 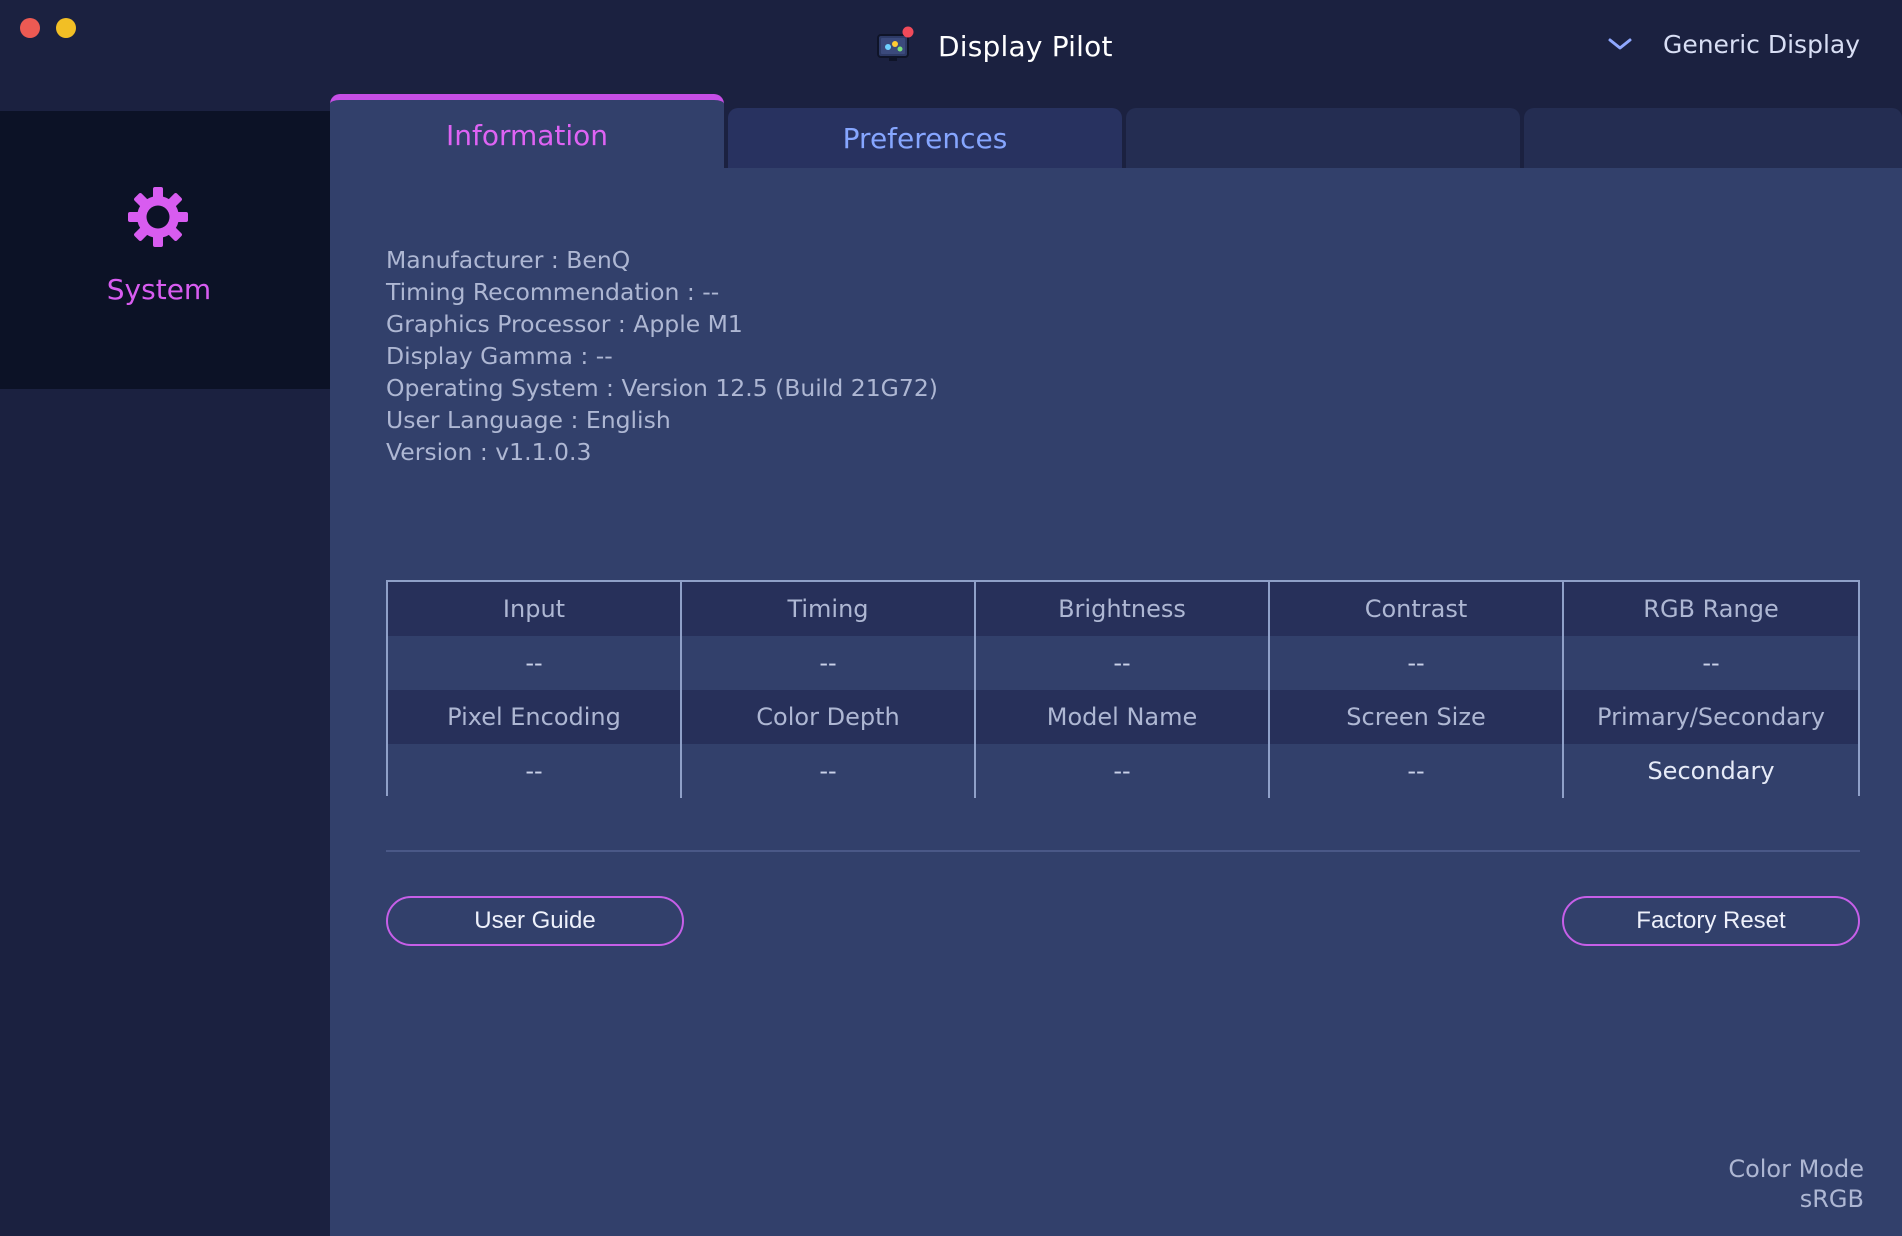 I want to click on table-value-brightness: --, so click(x=1123, y=663).